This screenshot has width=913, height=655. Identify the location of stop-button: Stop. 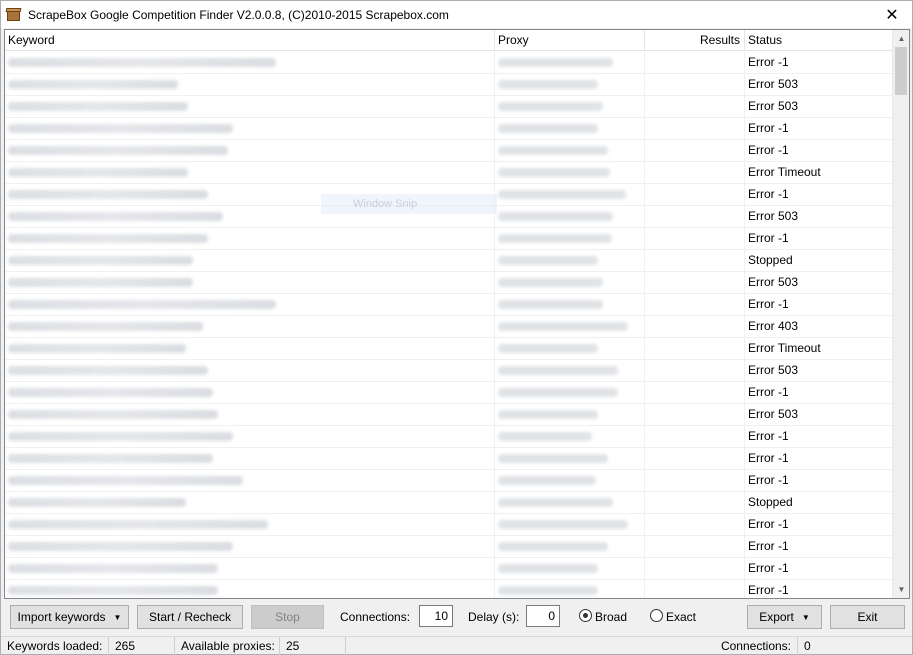
(287, 617).